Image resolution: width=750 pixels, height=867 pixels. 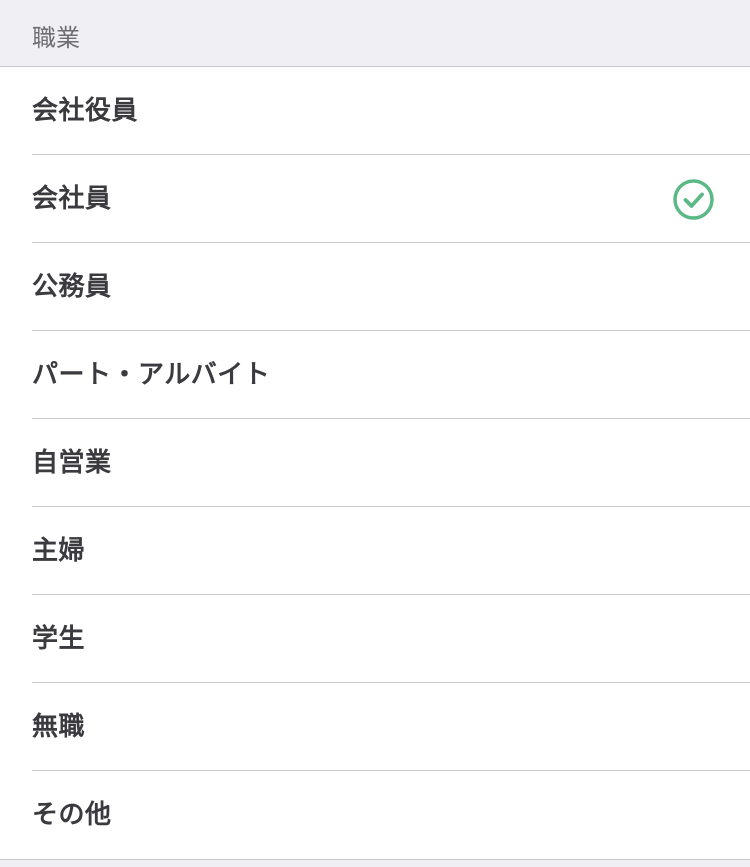 I want to click on option-label: 主婦, so click(x=59, y=551).